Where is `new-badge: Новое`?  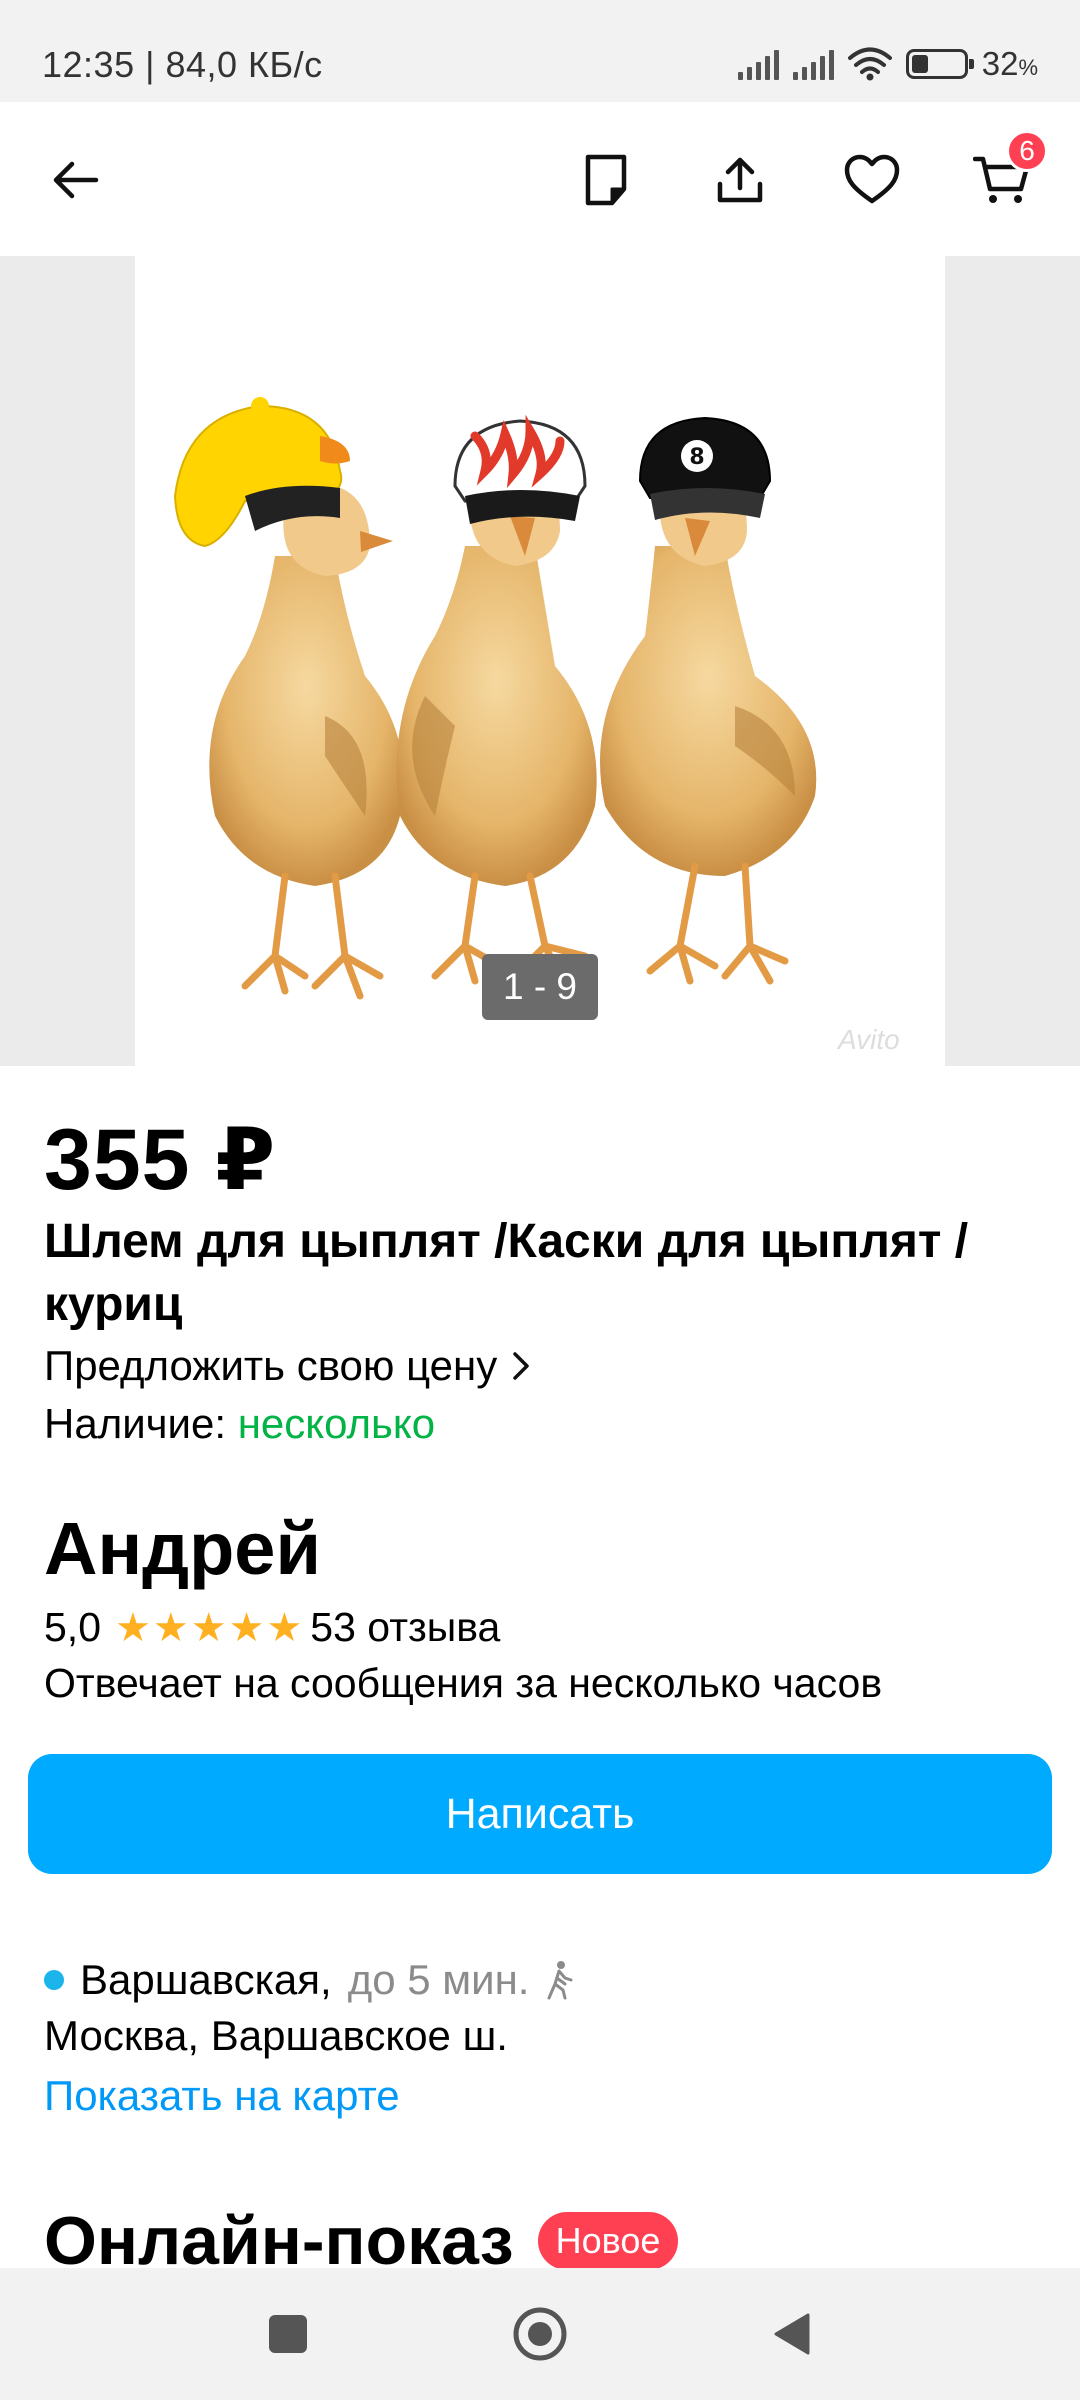
new-badge: Новое is located at coordinates (608, 2241).